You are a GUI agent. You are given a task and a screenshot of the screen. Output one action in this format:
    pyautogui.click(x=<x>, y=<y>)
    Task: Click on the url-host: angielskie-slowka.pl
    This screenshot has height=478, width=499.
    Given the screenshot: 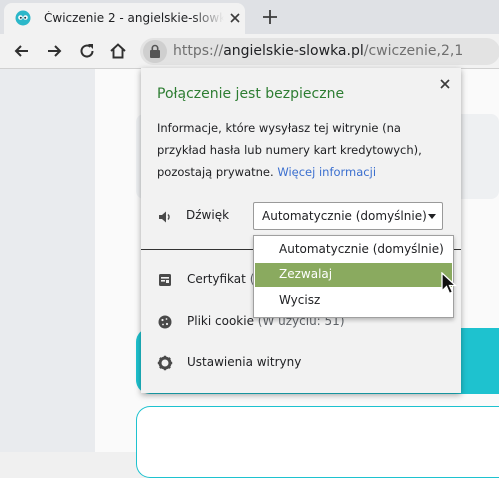 What is the action you would take?
    pyautogui.click(x=293, y=51)
    